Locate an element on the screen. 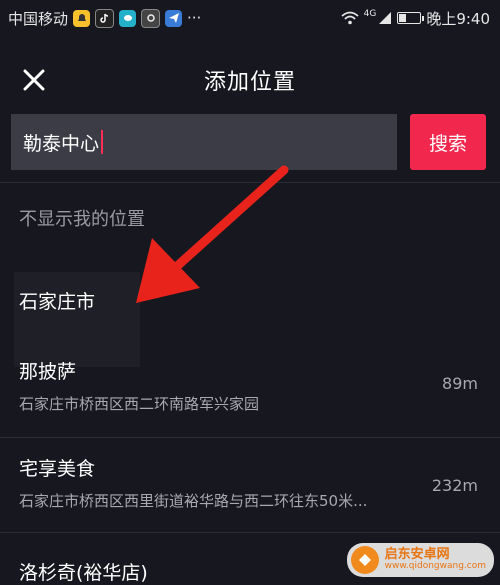 The image size is (500, 585). wifi-icon is located at coordinates (350, 18).